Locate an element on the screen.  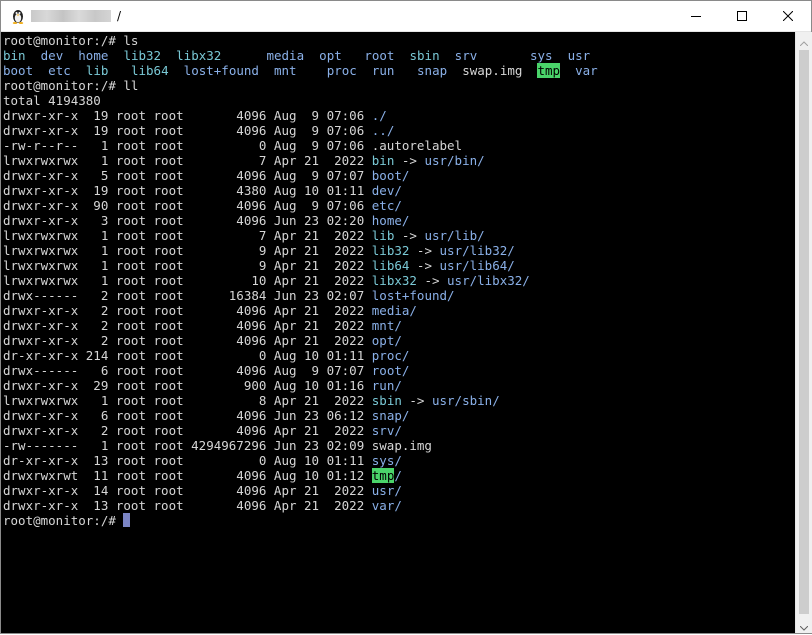
directory-name: opt/ is located at coordinates (386, 340).